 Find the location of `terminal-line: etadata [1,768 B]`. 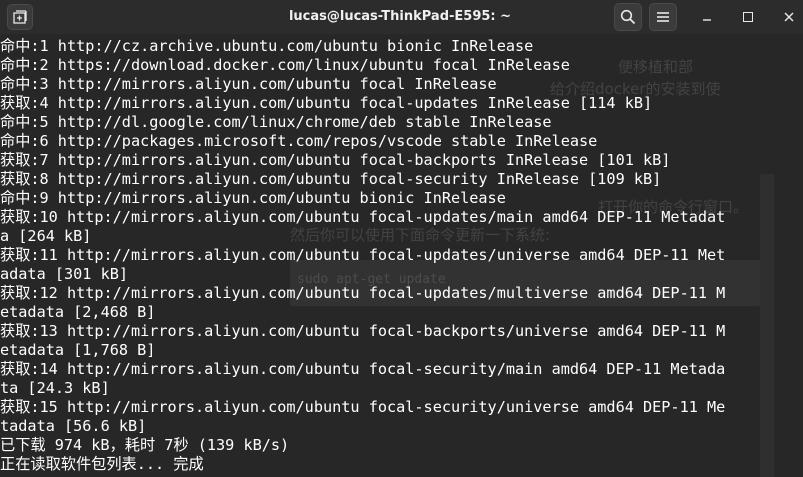

terminal-line: etadata [1,768 B] is located at coordinates (78, 350).